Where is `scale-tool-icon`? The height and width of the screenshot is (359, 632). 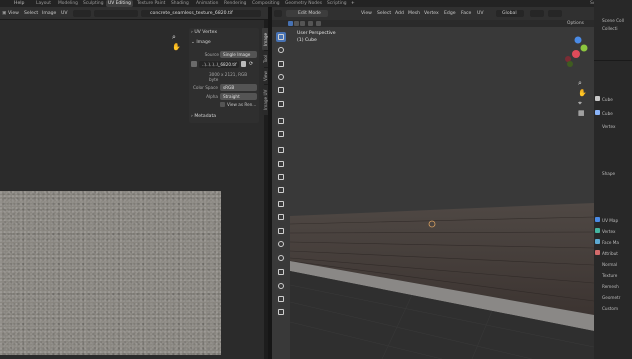 scale-tool-icon is located at coordinates (281, 90).